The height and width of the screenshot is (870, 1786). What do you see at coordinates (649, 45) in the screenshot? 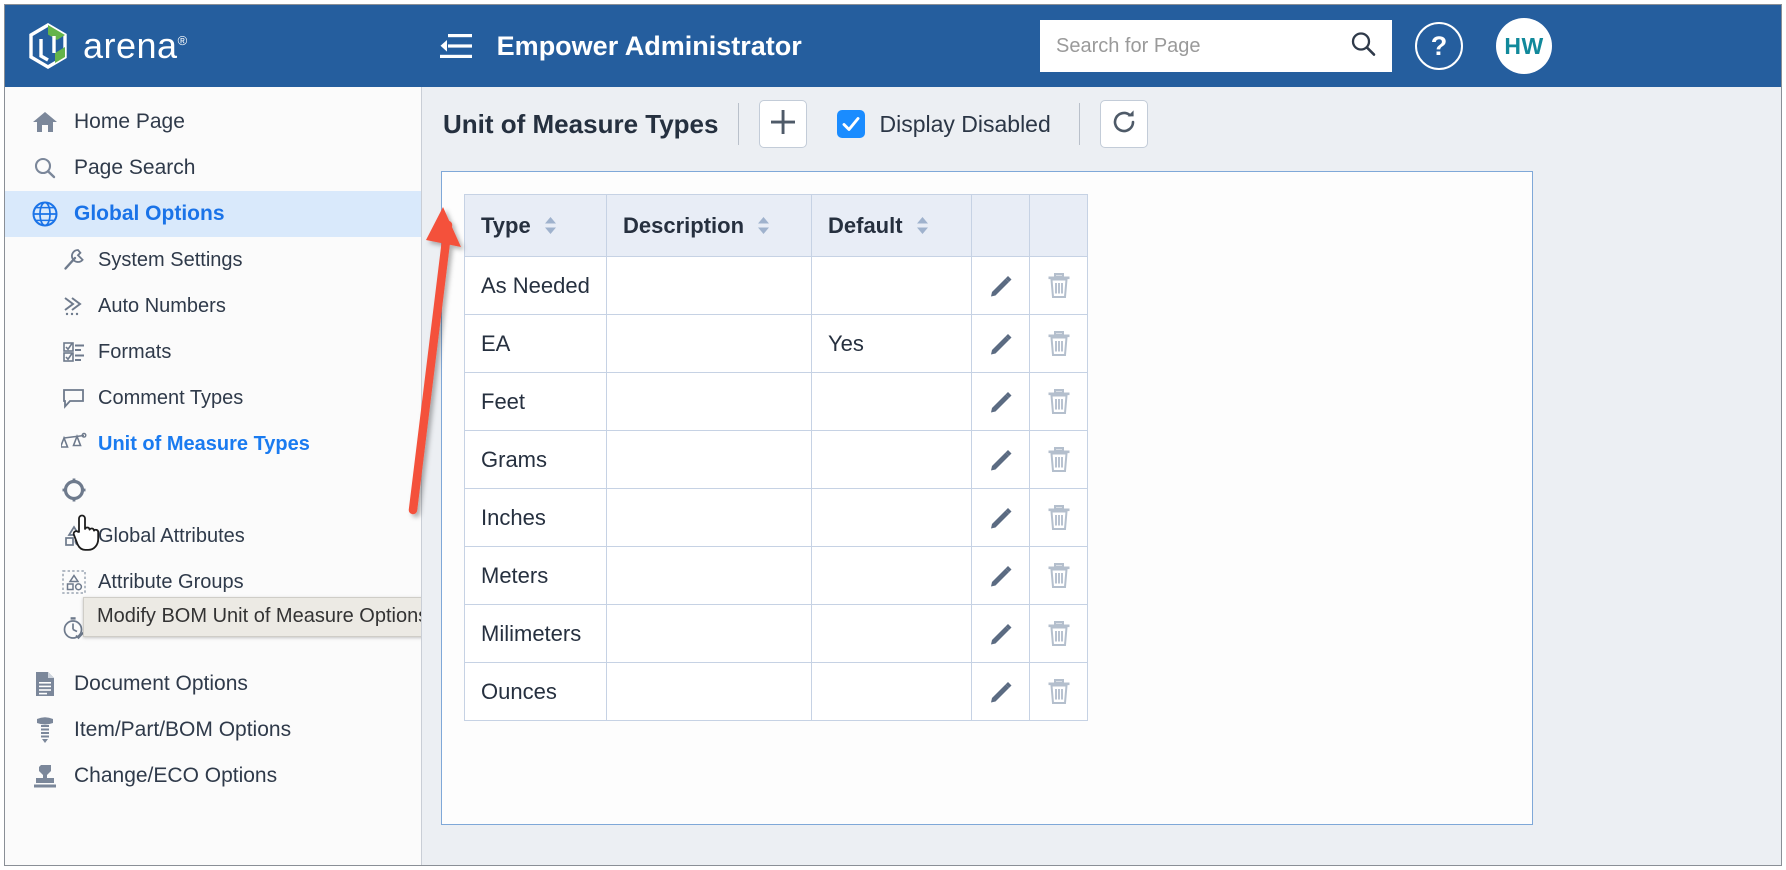
I see `app-title: Empower Administrator` at bounding box center [649, 45].